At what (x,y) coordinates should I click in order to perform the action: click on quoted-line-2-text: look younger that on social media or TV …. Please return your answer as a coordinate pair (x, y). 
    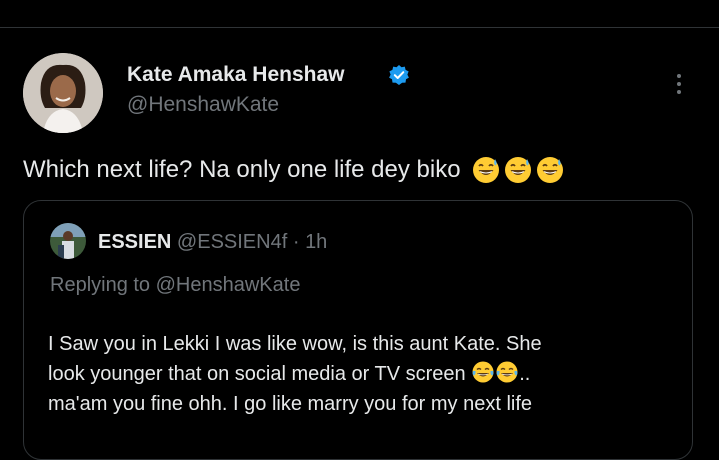
    Looking at the image, I should click on (257, 374).